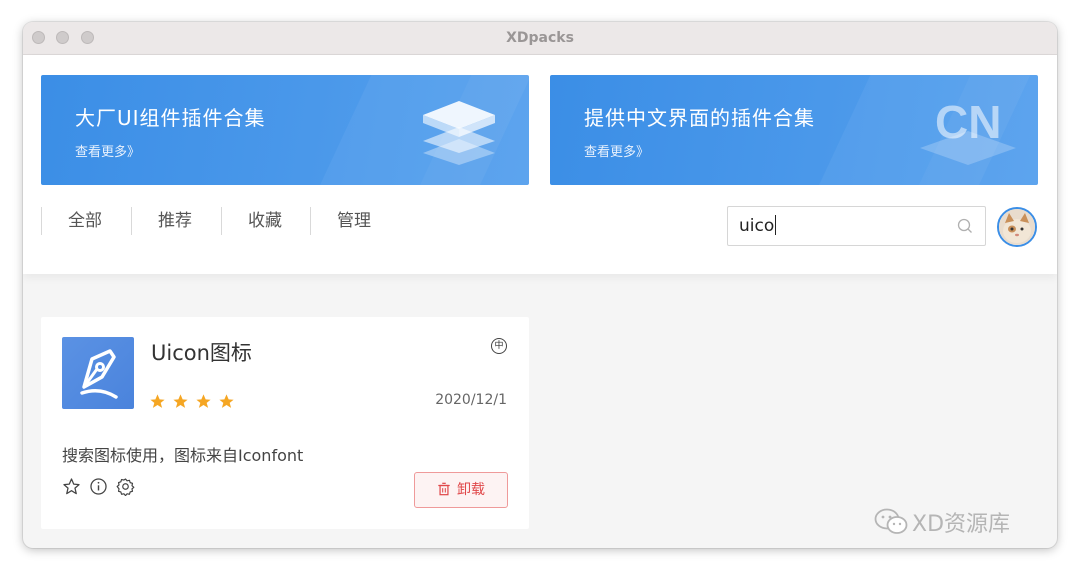  I want to click on user-avatar, so click(1017, 227).